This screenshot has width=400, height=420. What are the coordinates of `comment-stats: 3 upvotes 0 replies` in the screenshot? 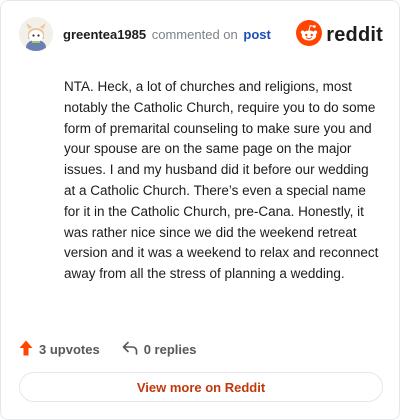 It's located at (107, 349).